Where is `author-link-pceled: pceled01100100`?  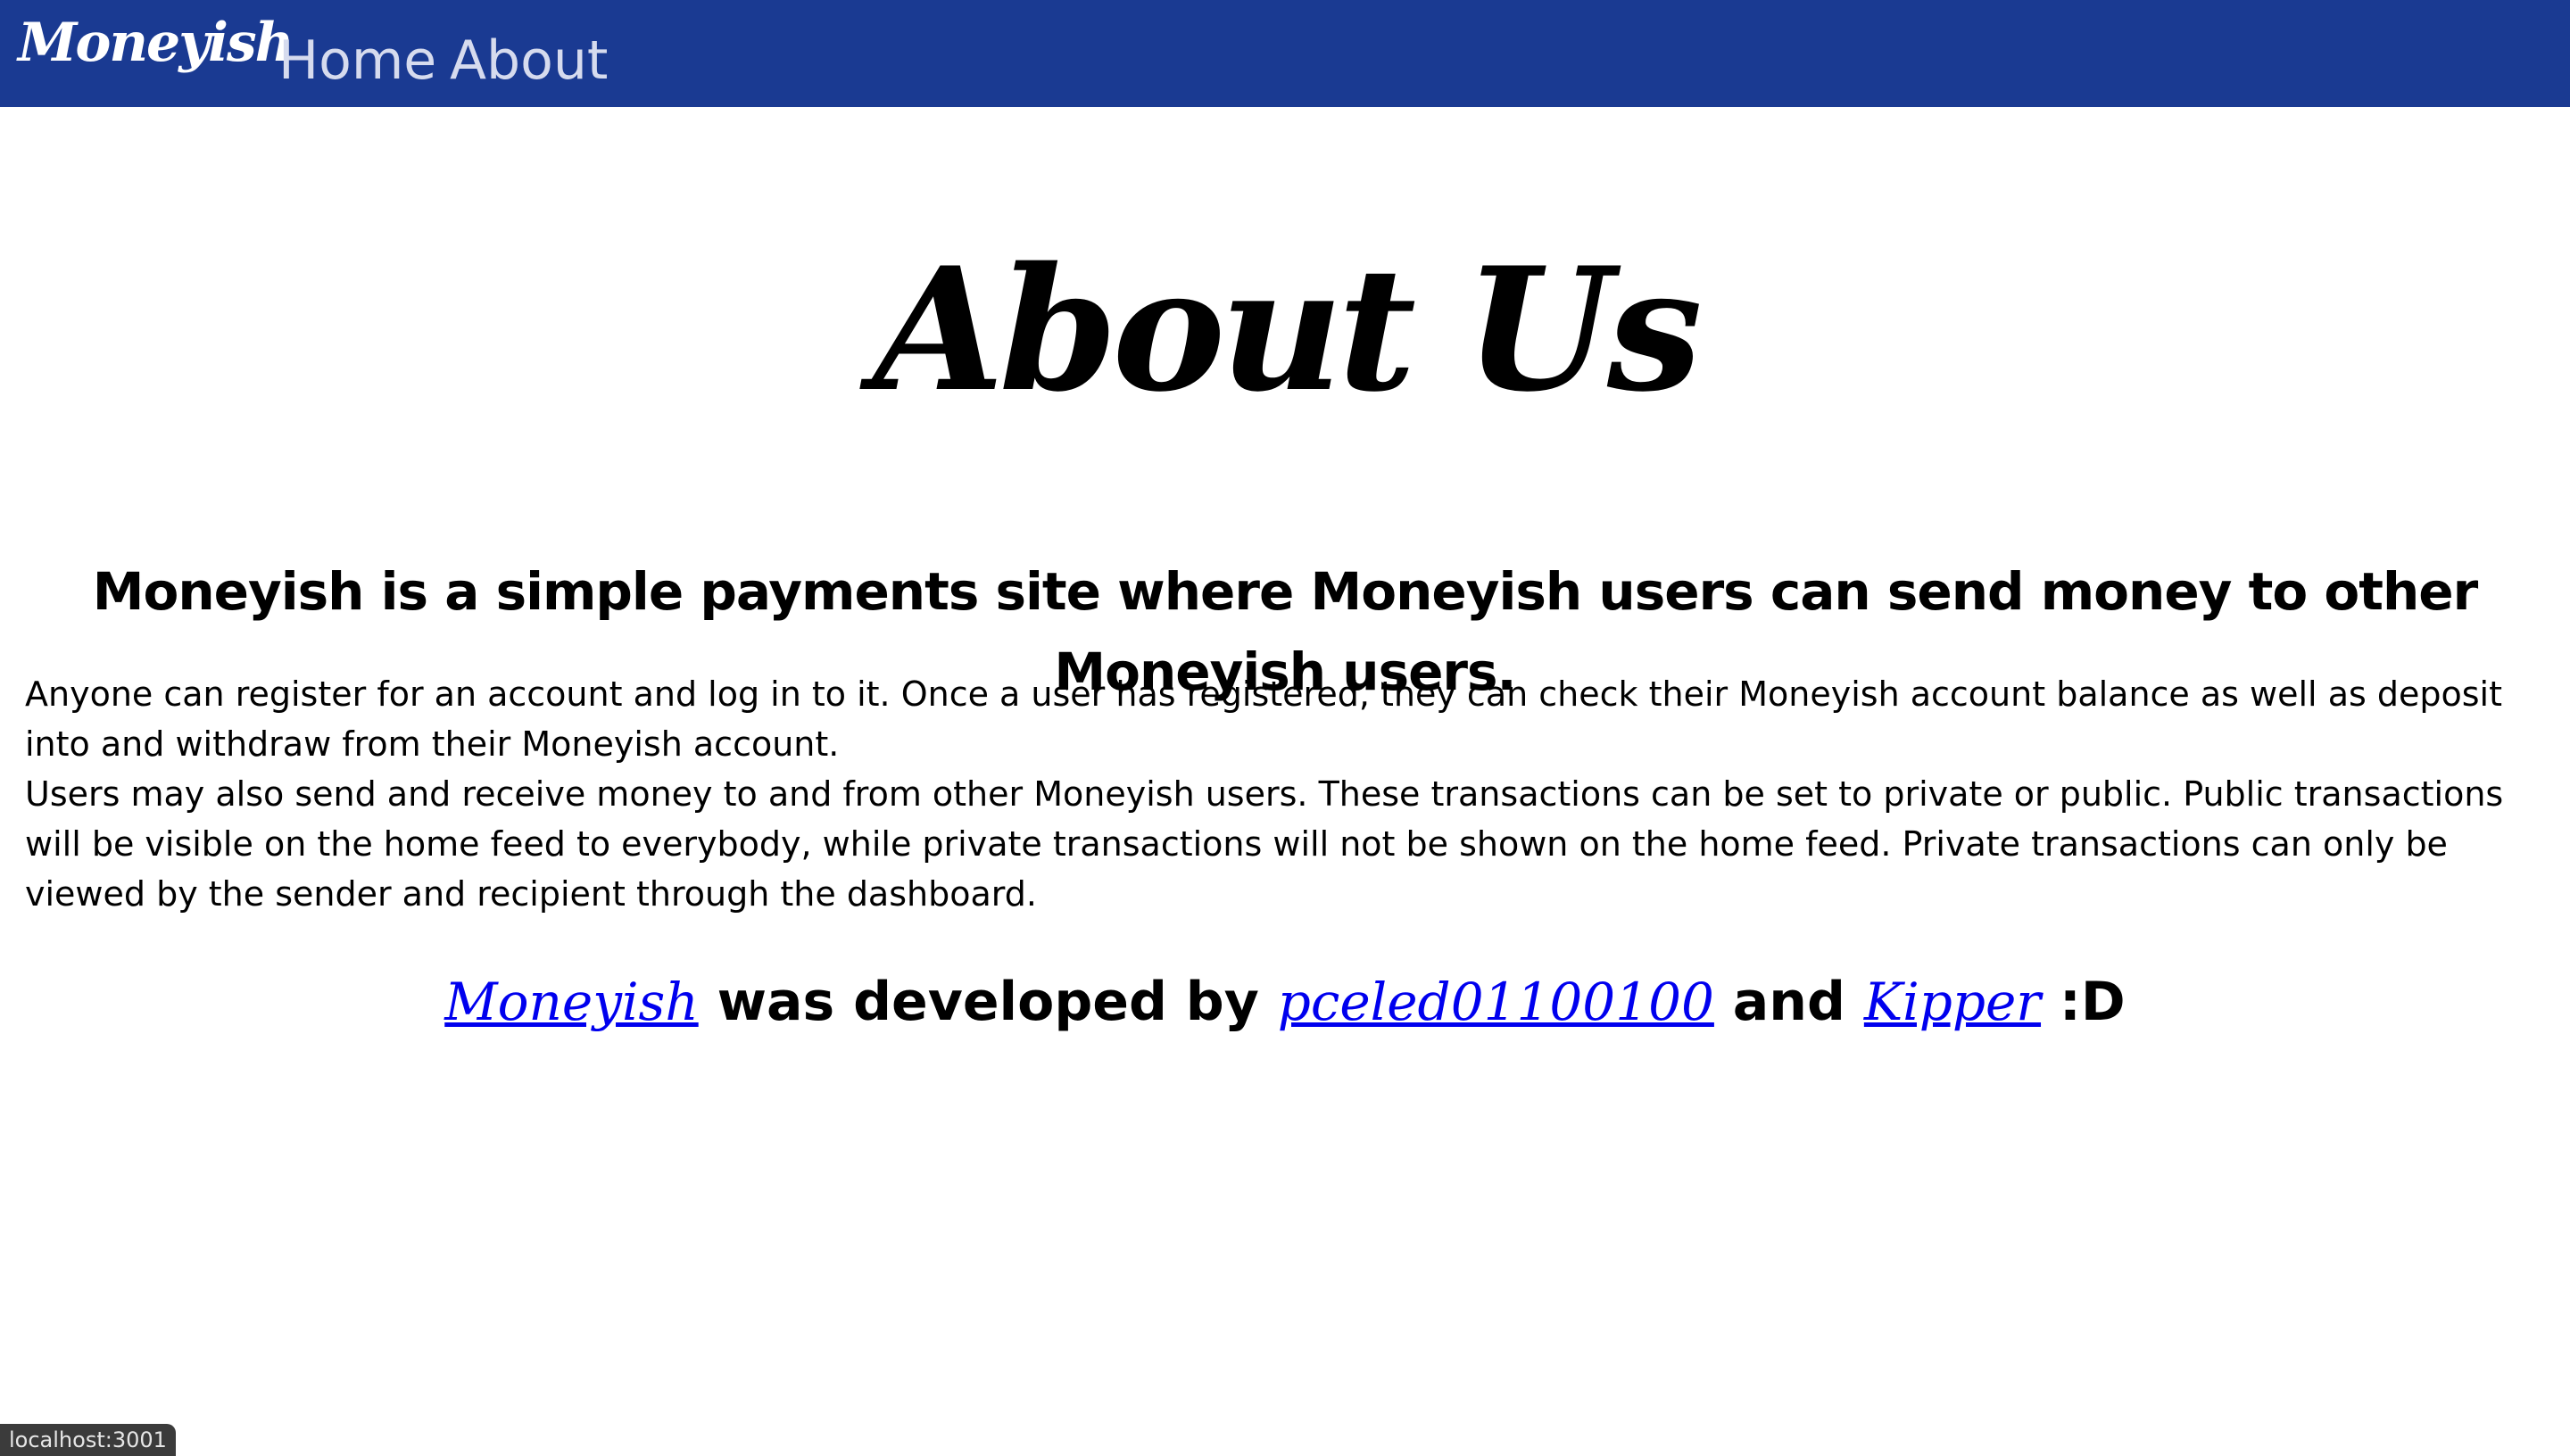
author-link-pceled: pceled01100100 is located at coordinates (1496, 1002).